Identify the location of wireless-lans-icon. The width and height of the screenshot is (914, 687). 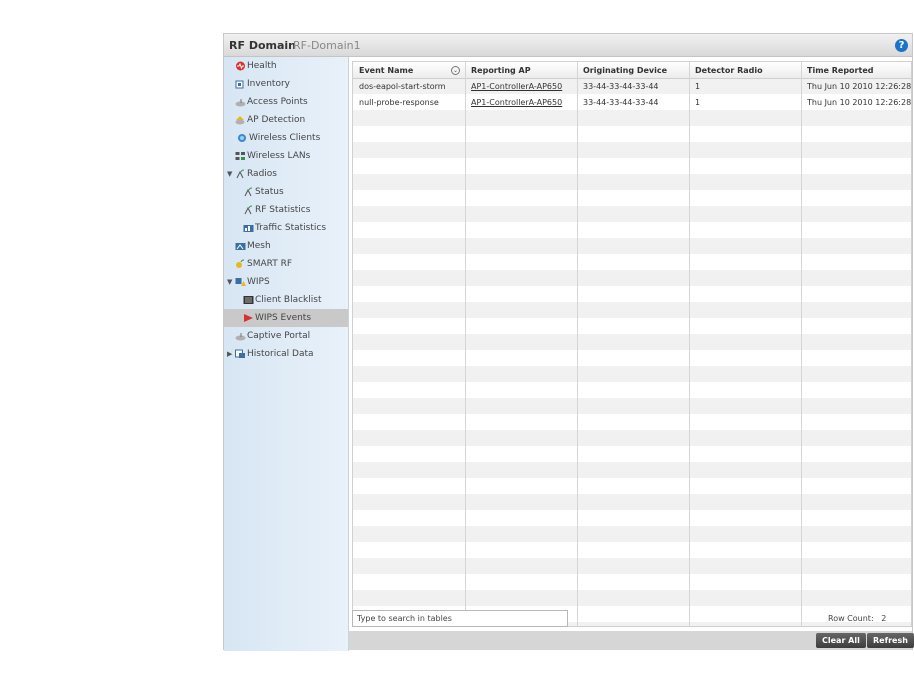
(240, 156).